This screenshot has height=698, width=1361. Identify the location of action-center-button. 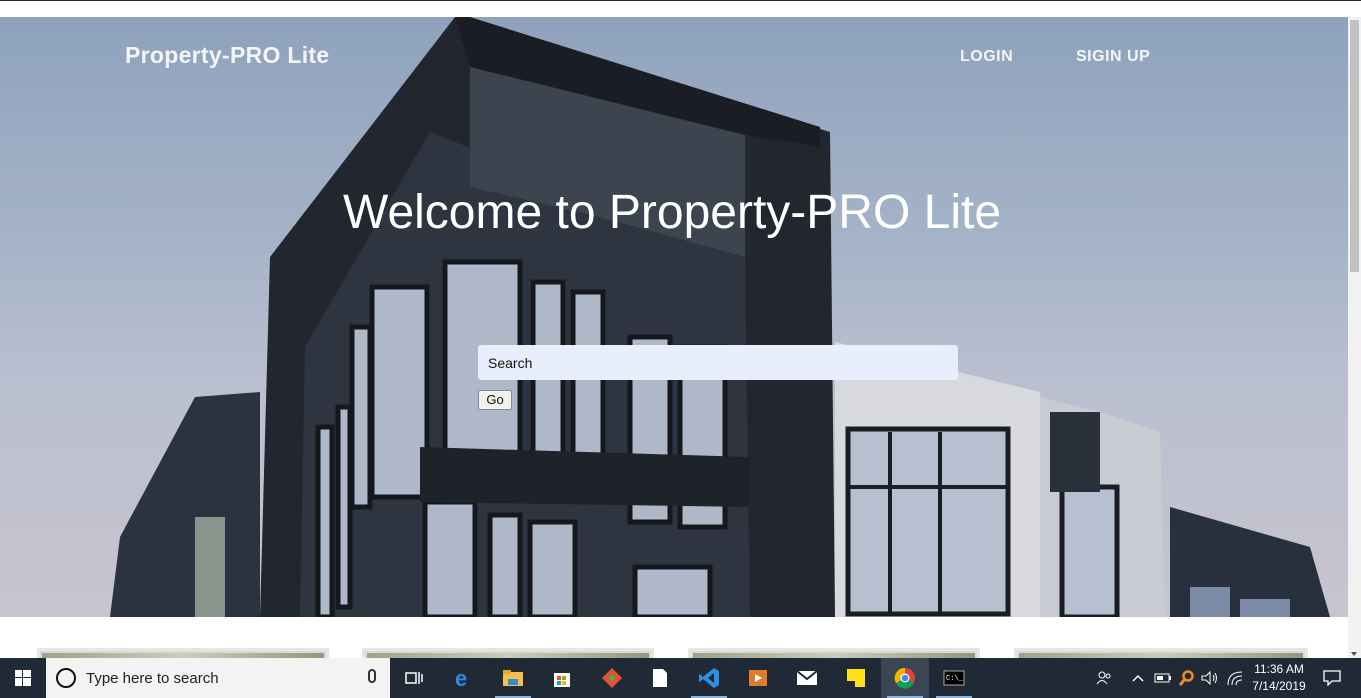
(1332, 678).